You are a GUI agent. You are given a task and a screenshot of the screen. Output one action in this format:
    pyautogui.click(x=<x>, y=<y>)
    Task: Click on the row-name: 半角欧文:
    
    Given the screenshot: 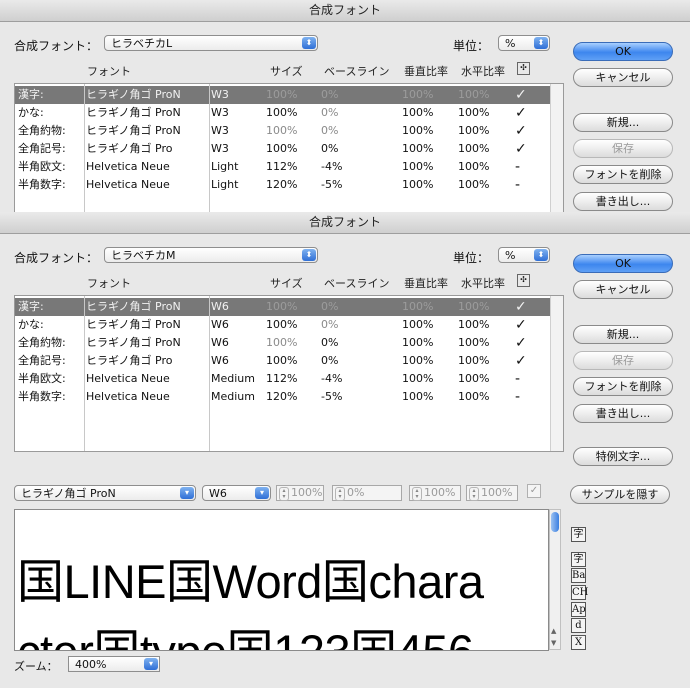 What is the action you would take?
    pyautogui.click(x=42, y=166)
    